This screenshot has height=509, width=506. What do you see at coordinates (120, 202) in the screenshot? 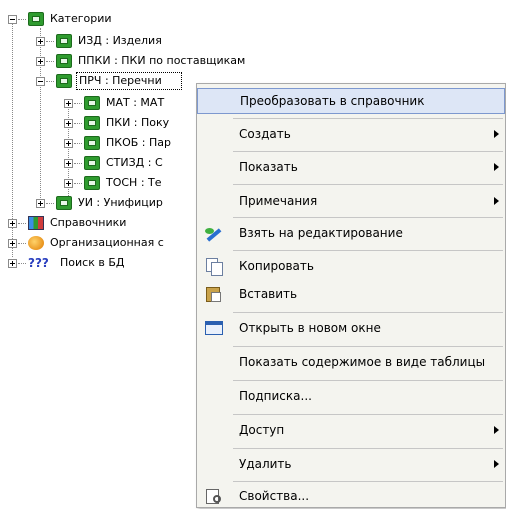
I see `tree-node-label: УИ : Унифицир` at bounding box center [120, 202].